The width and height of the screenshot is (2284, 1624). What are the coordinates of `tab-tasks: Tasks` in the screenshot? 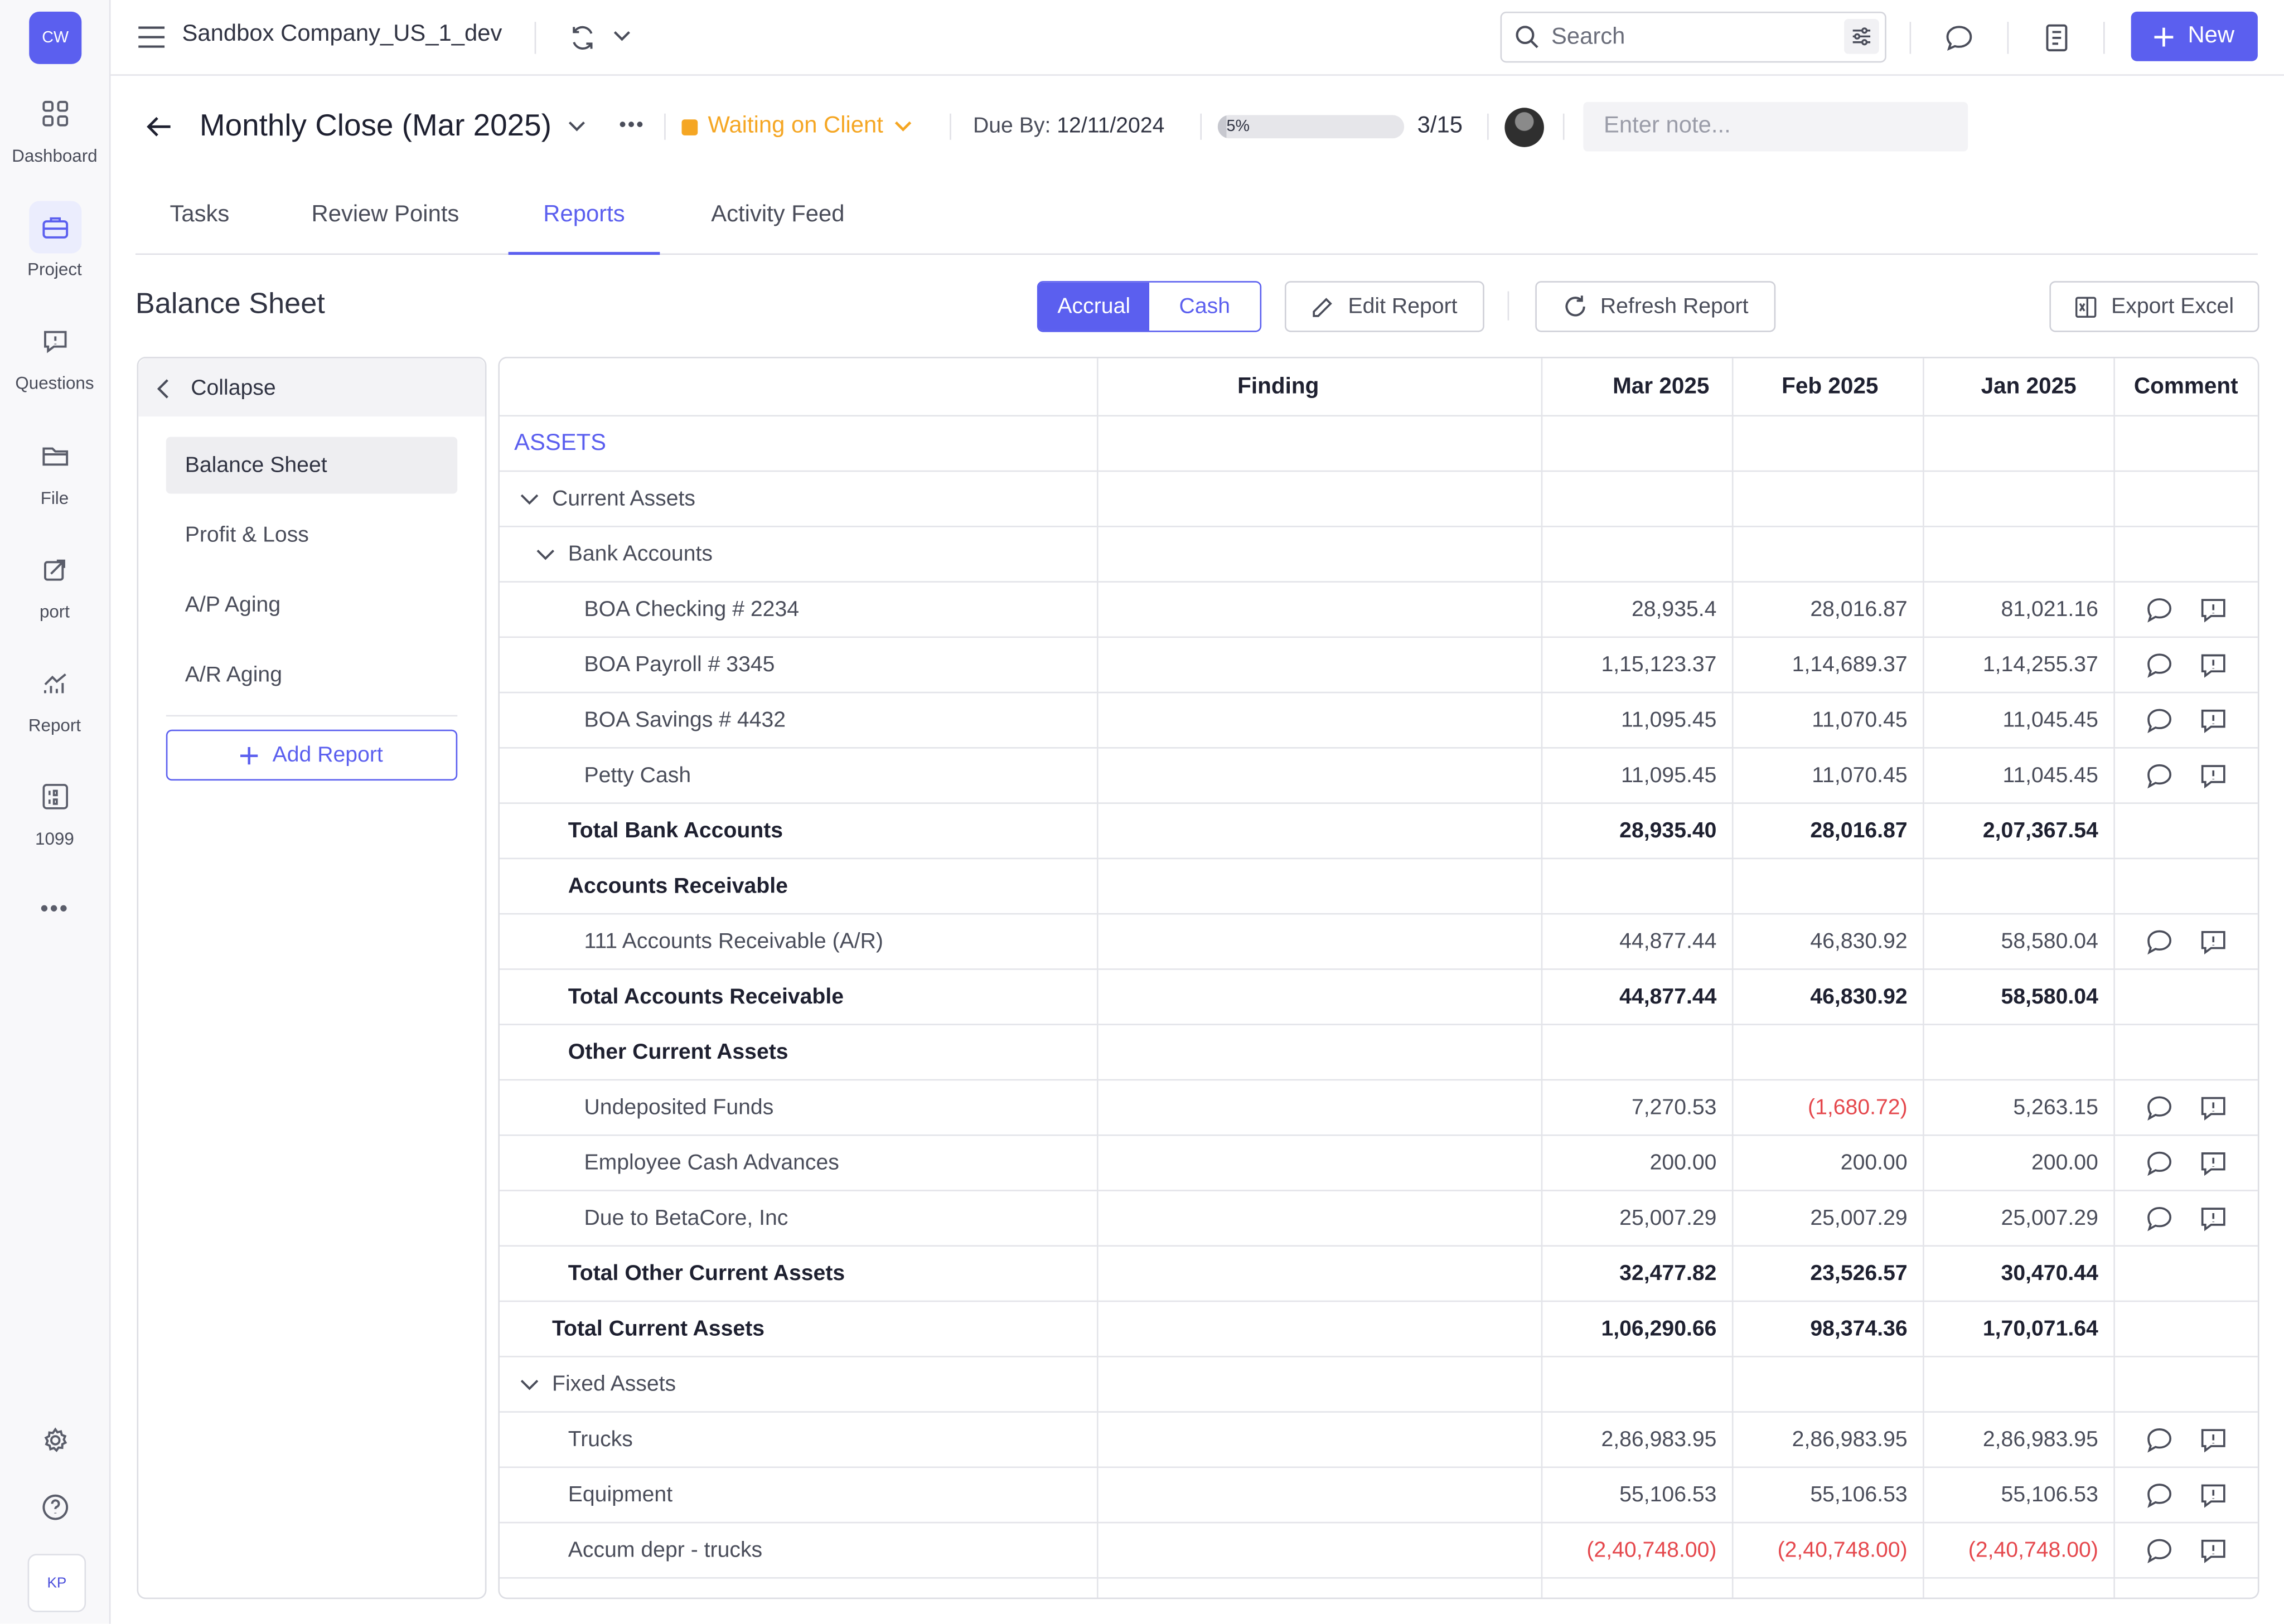 It's located at (200, 221).